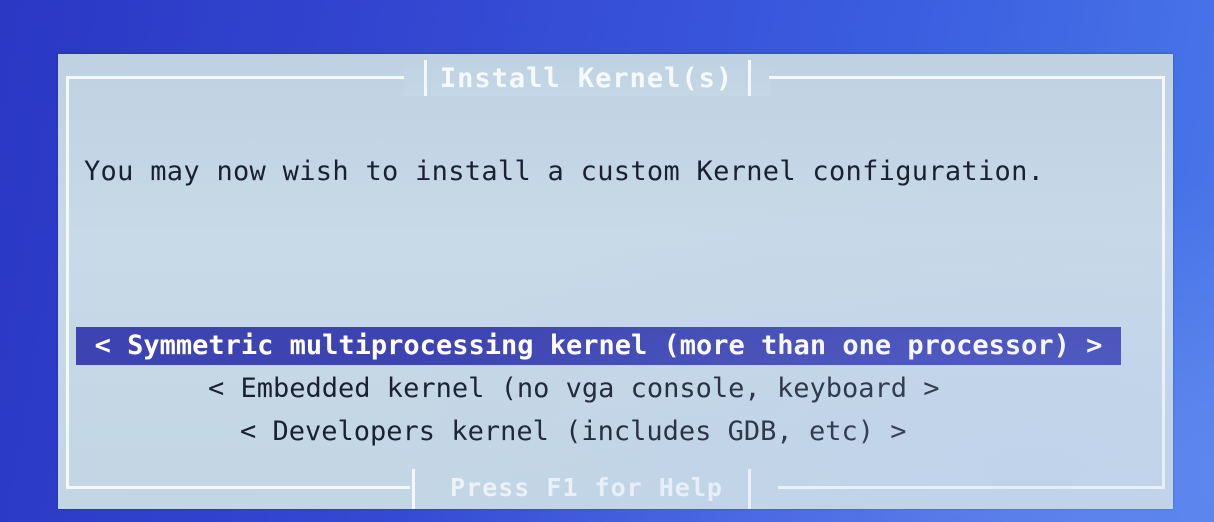 Image resolution: width=1214 pixels, height=522 pixels. What do you see at coordinates (971, 487) in the screenshot?
I see `frame-bottom-right-line` at bounding box center [971, 487].